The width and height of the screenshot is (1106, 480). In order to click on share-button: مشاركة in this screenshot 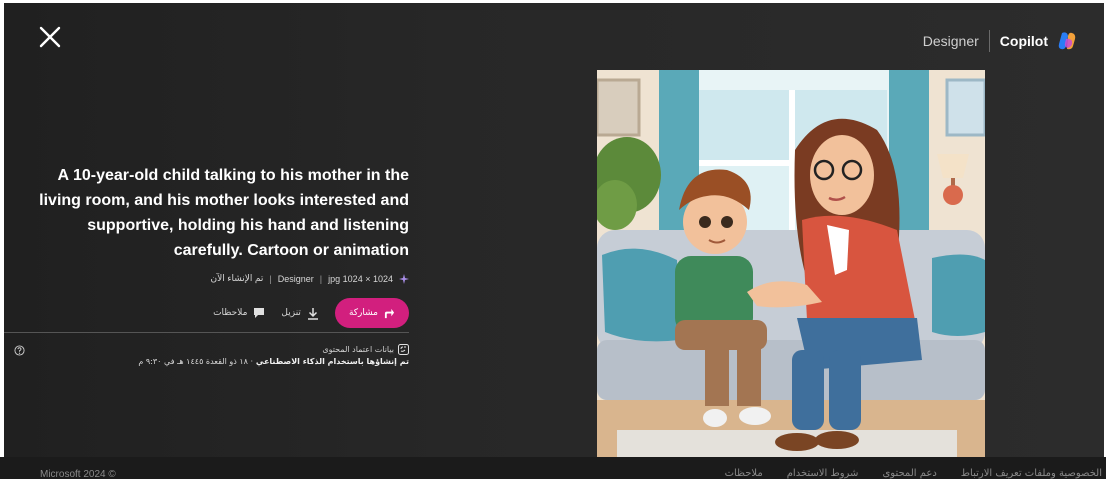, I will do `click(371, 313)`.